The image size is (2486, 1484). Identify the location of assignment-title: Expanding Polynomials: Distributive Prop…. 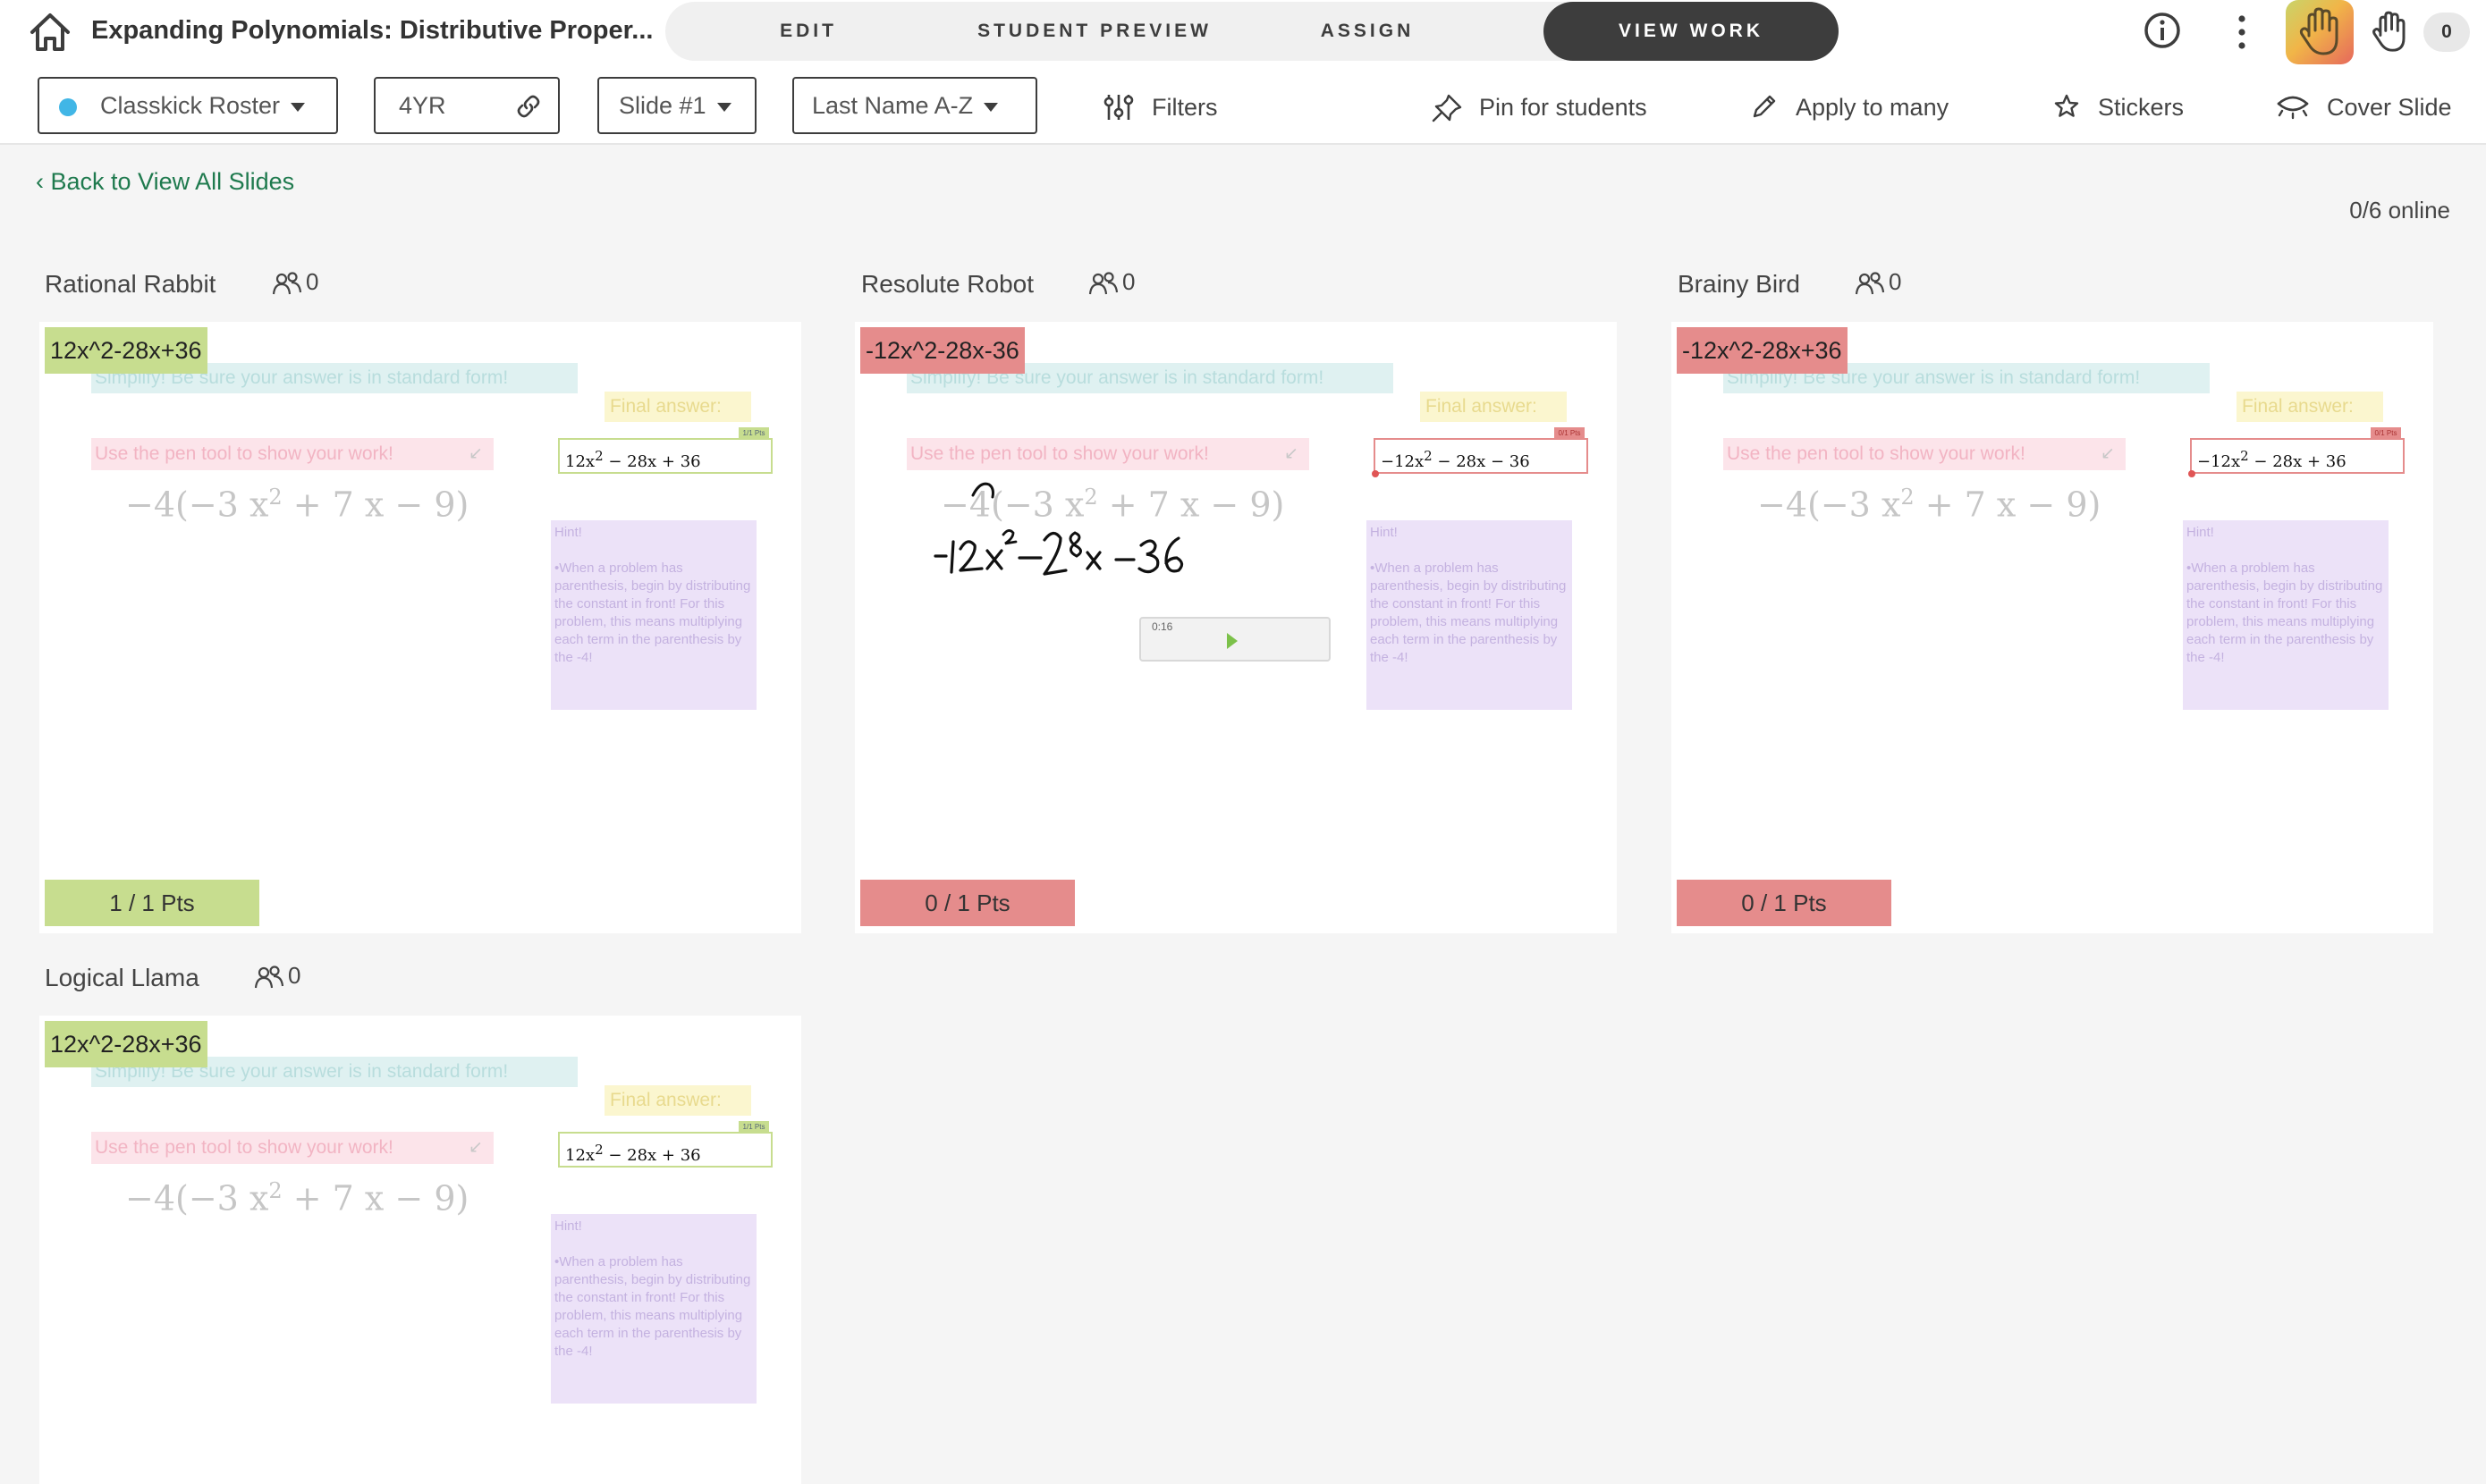
(372, 31).